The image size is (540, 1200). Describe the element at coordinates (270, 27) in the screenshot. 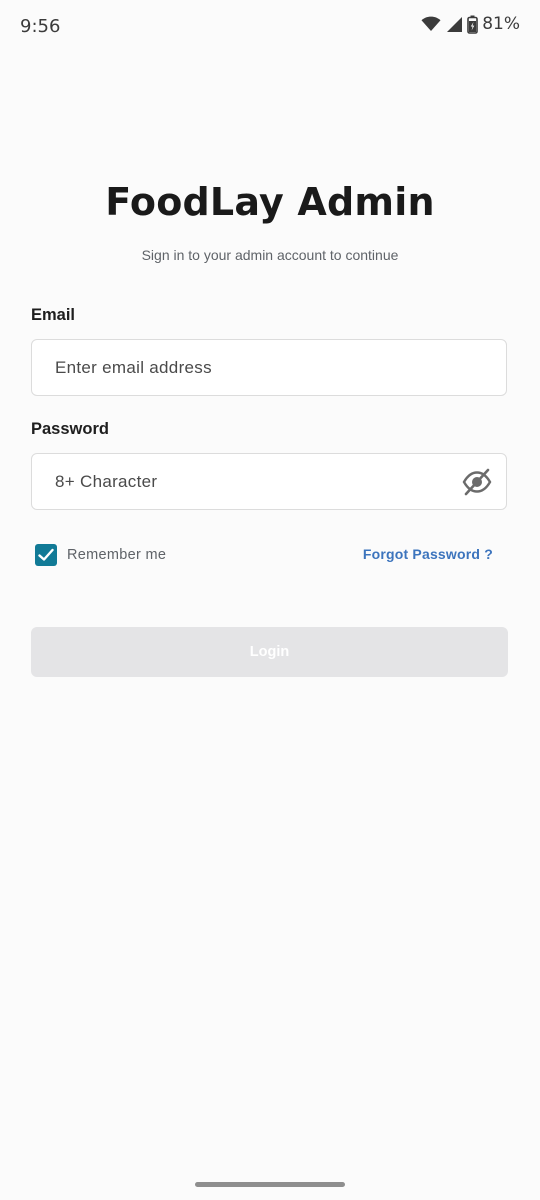

I see `status-bar: 9:56 81%` at that location.